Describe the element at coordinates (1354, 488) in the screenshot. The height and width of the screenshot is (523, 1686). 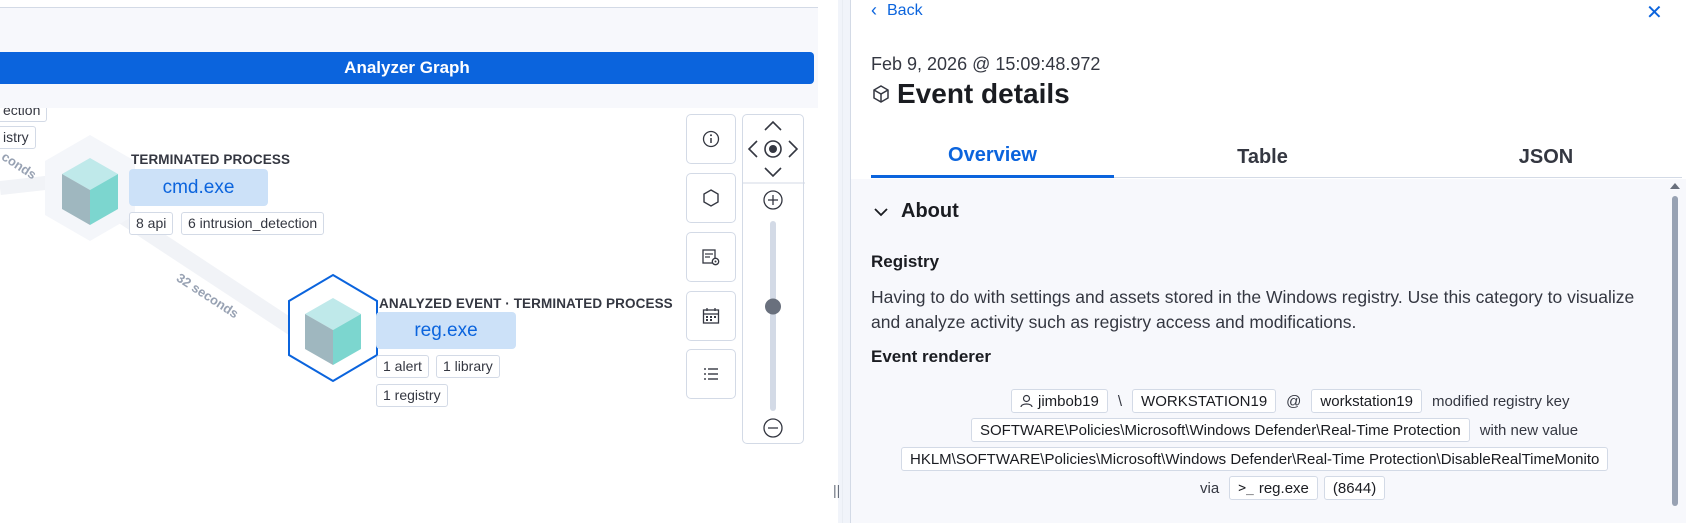
I see `pid-tag: (8644)` at that location.